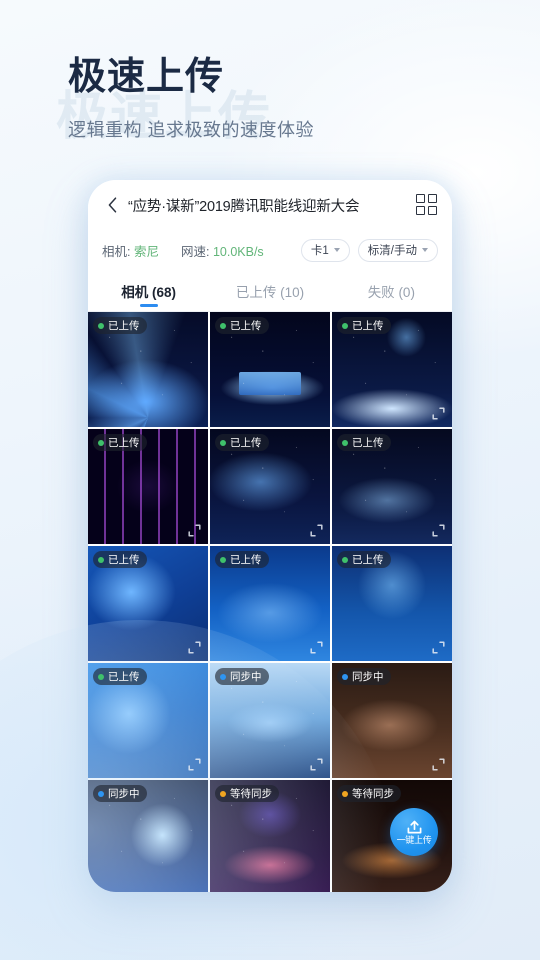  I want to click on status-bar: 相机: 索尼 网速: 10.0KB/s 卡1 标清/手动, so click(270, 250).